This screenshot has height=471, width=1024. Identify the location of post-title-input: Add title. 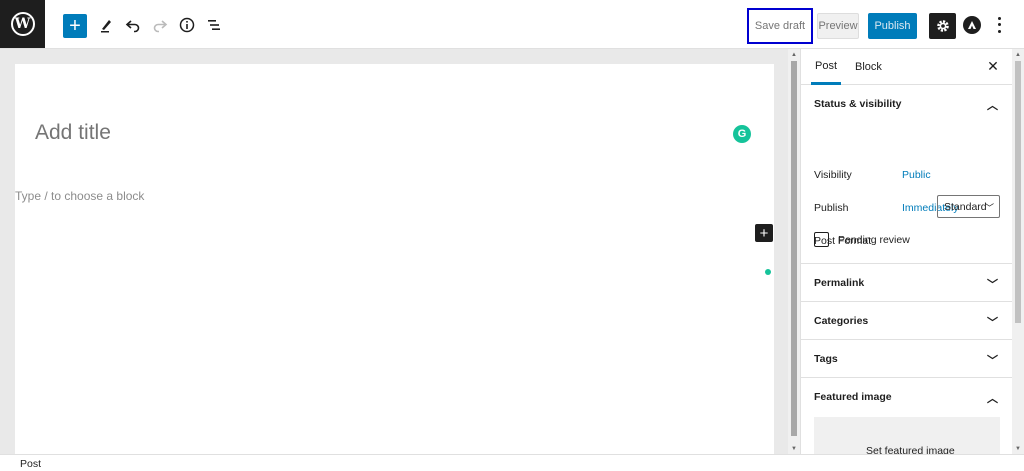
(73, 133).